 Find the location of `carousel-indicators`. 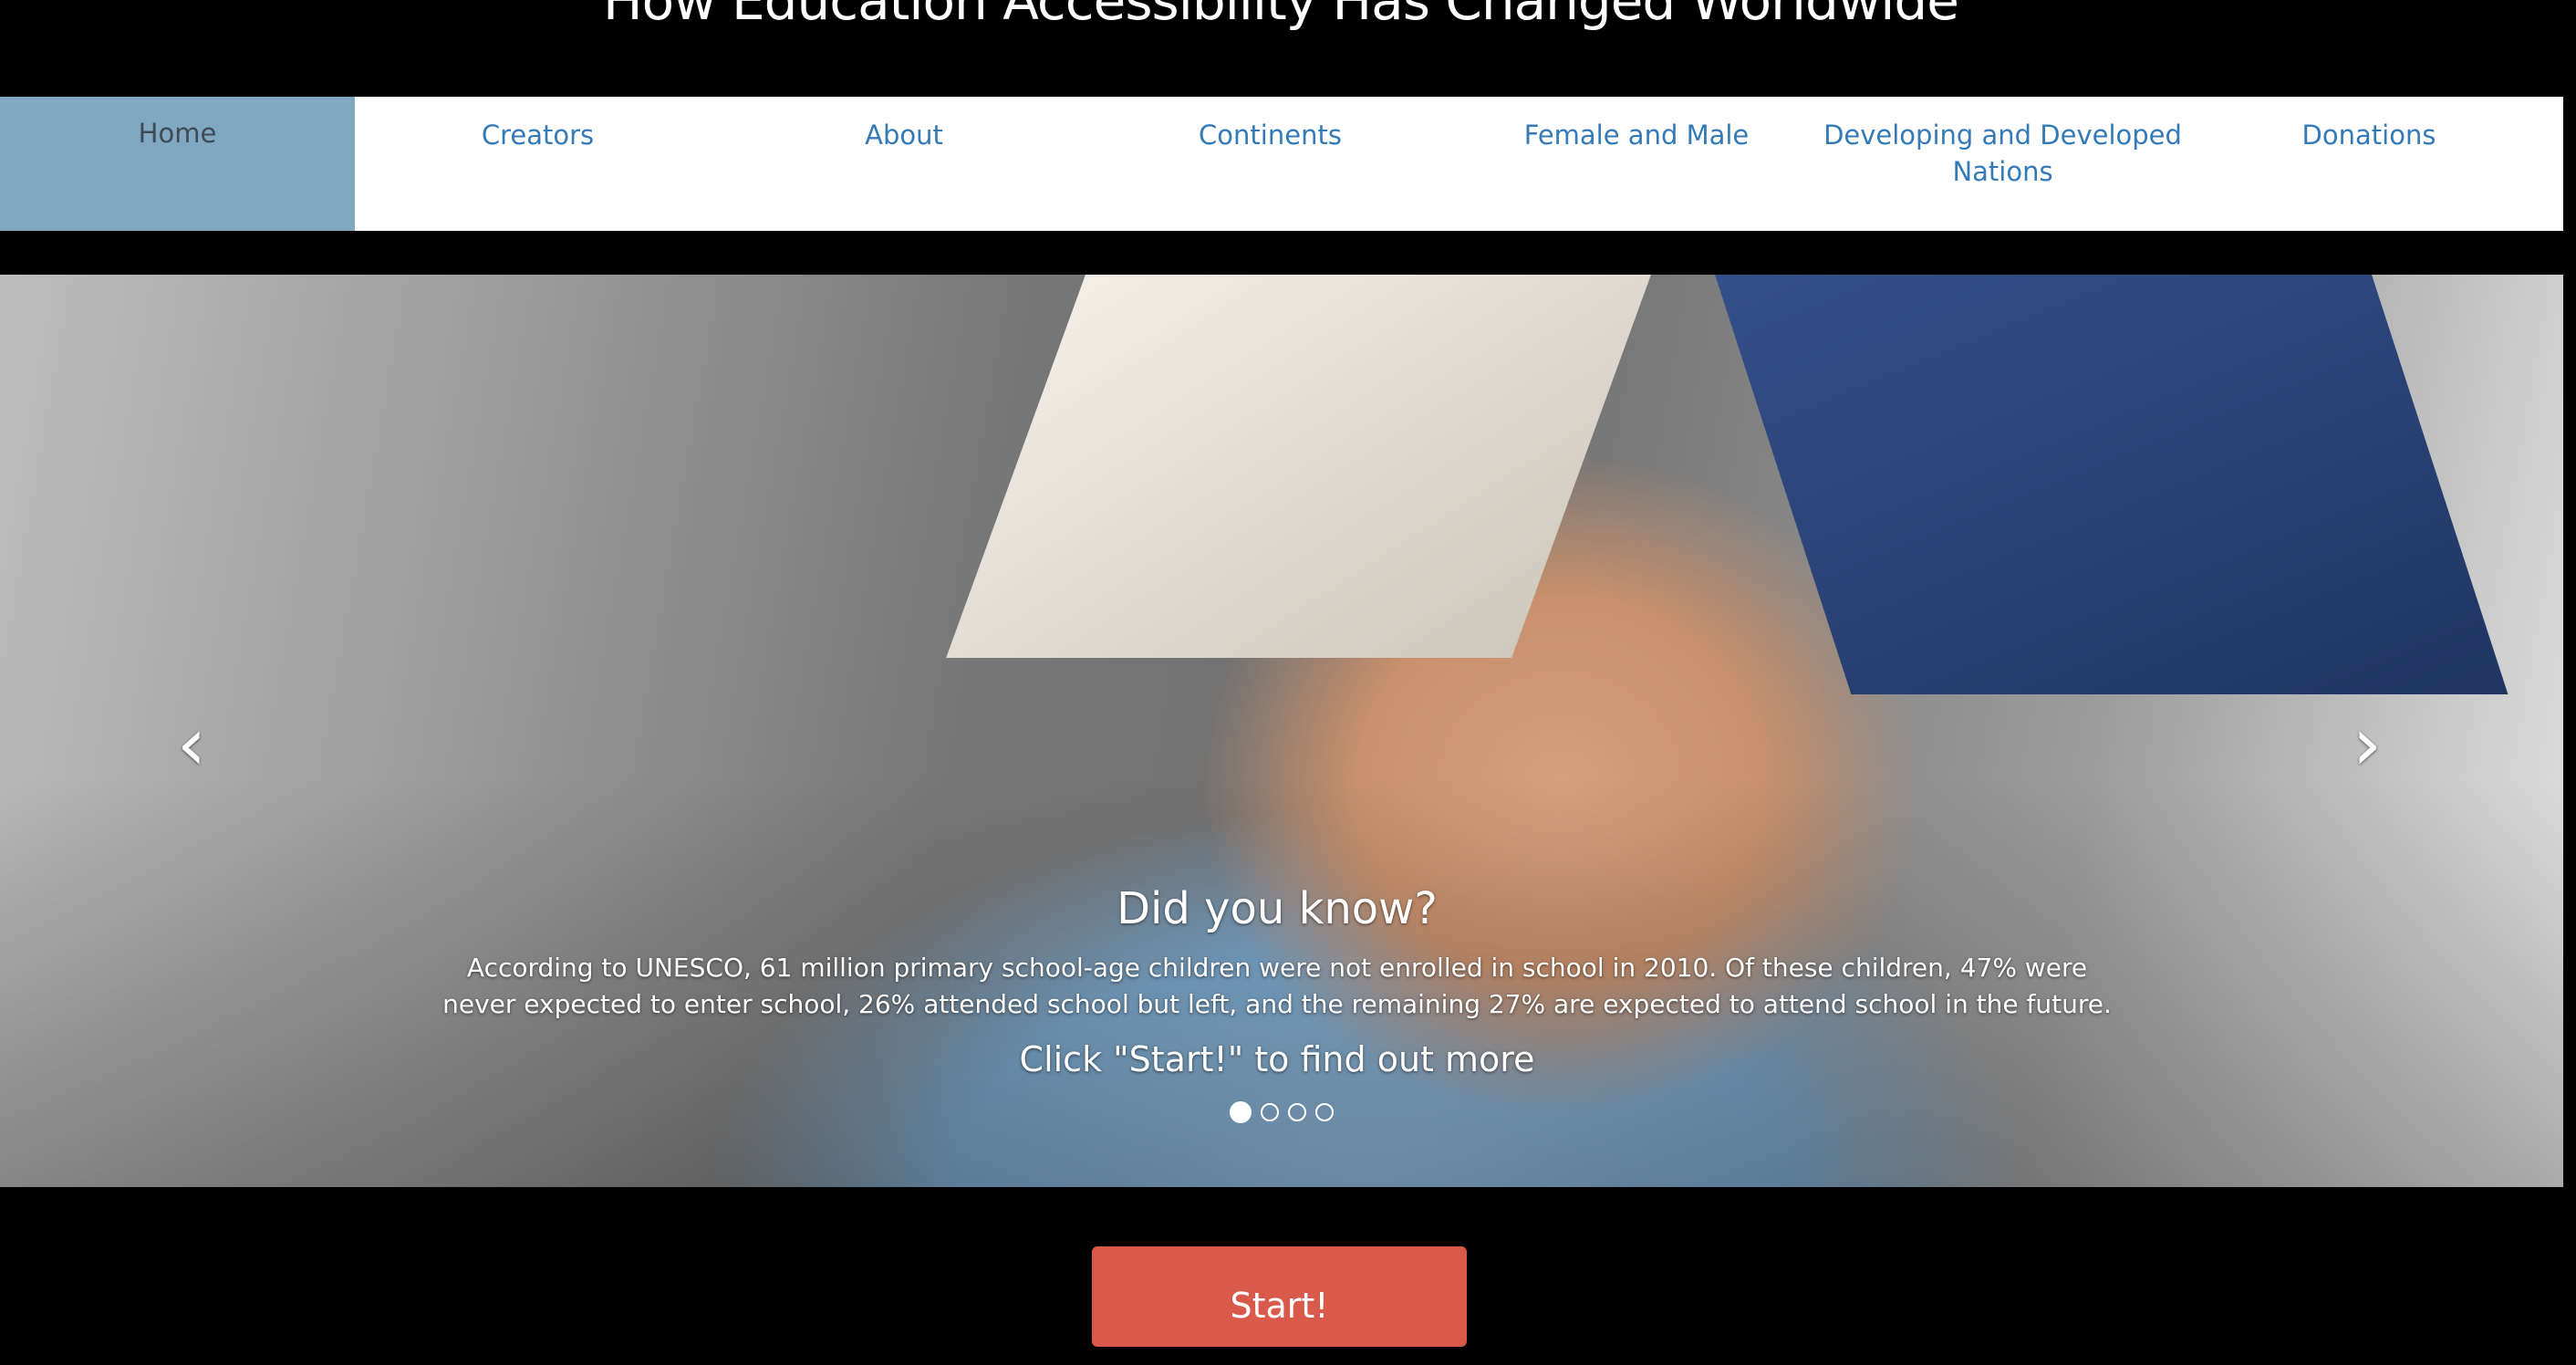

carousel-indicators is located at coordinates (1281, 1112).